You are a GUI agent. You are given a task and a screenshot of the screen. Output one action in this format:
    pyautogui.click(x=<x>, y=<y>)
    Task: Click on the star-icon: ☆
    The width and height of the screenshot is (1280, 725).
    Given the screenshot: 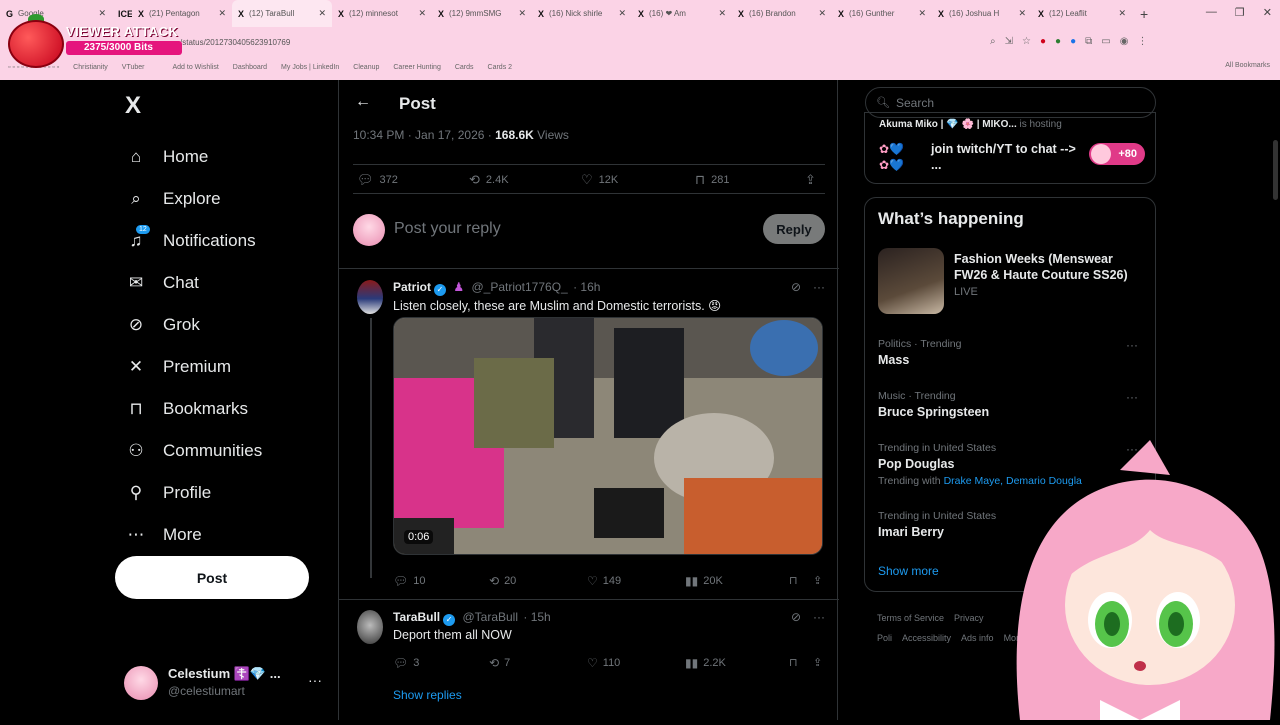 What is the action you would take?
    pyautogui.click(x=1026, y=41)
    